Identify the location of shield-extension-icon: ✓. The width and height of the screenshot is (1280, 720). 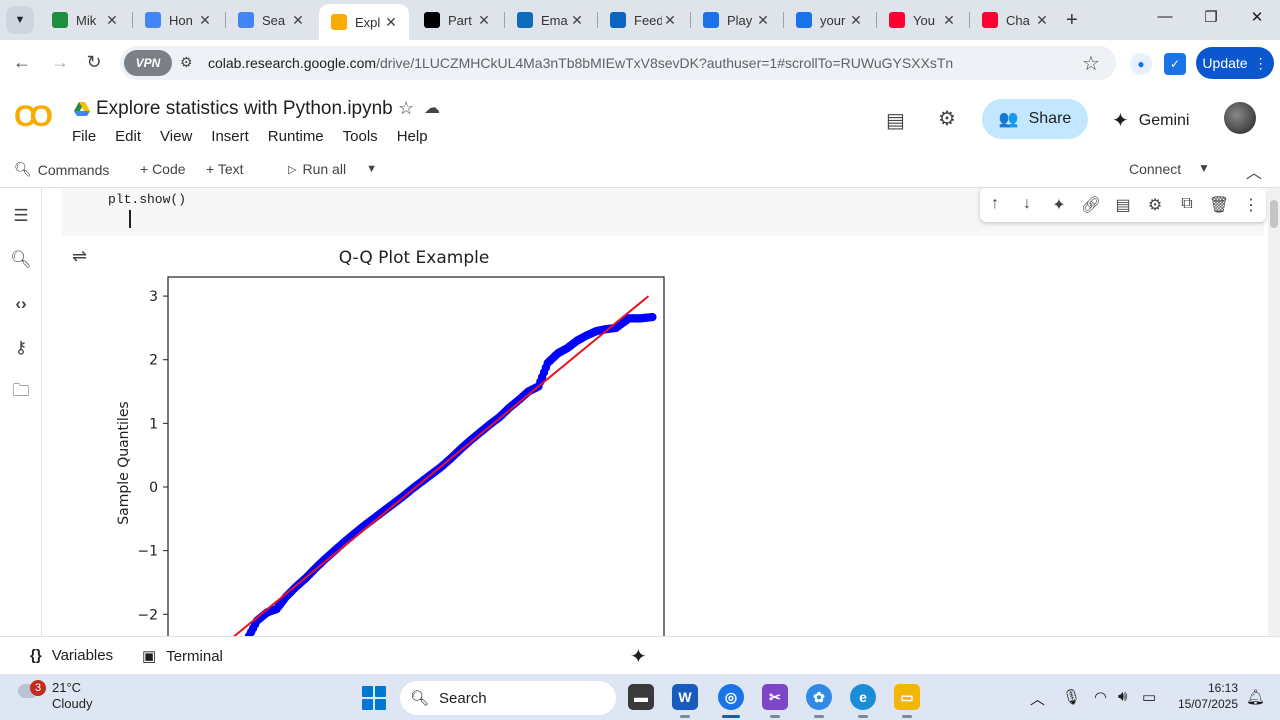
(1175, 64).